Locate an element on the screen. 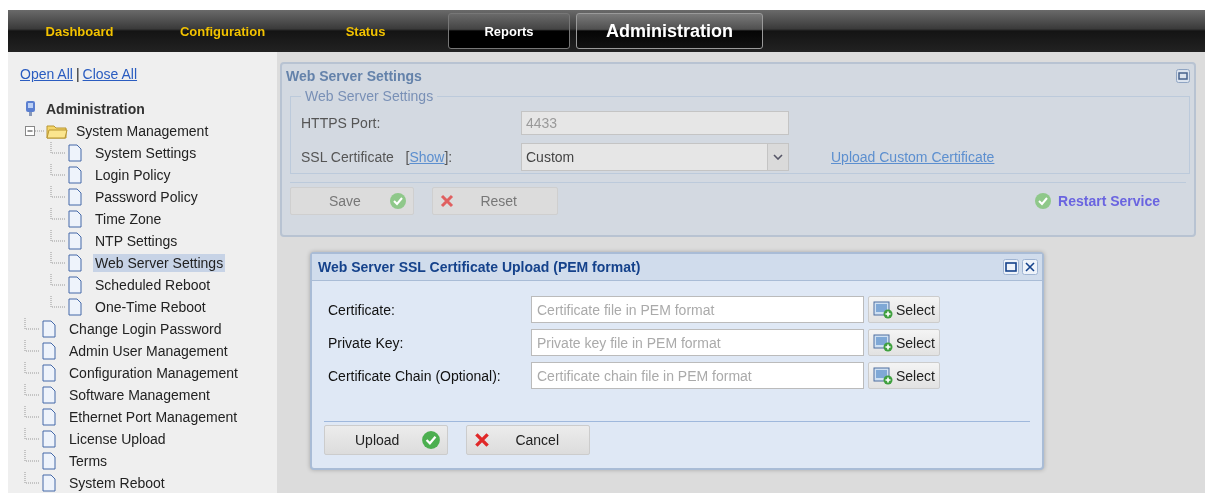 Image resolution: width=1205 pixels, height=493 pixels. tree-item: System Settings is located at coordinates (146, 153).